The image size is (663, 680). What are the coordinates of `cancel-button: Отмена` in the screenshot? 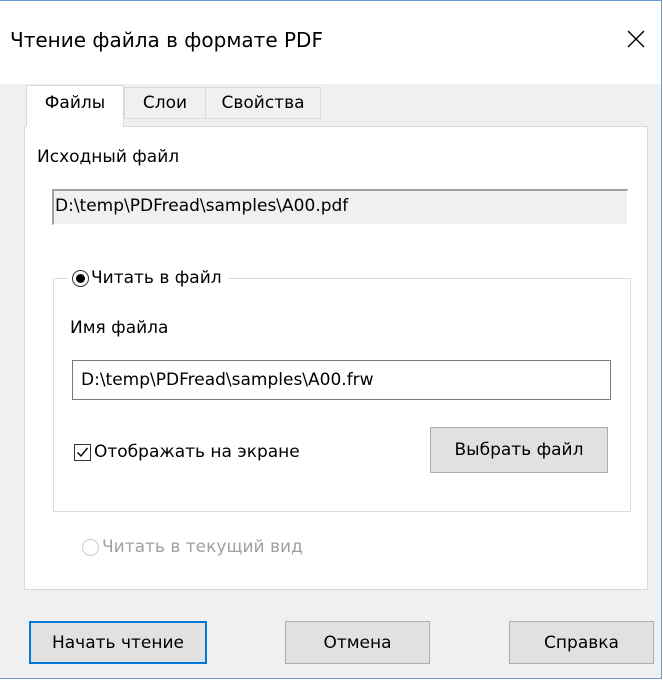 It's located at (357, 642).